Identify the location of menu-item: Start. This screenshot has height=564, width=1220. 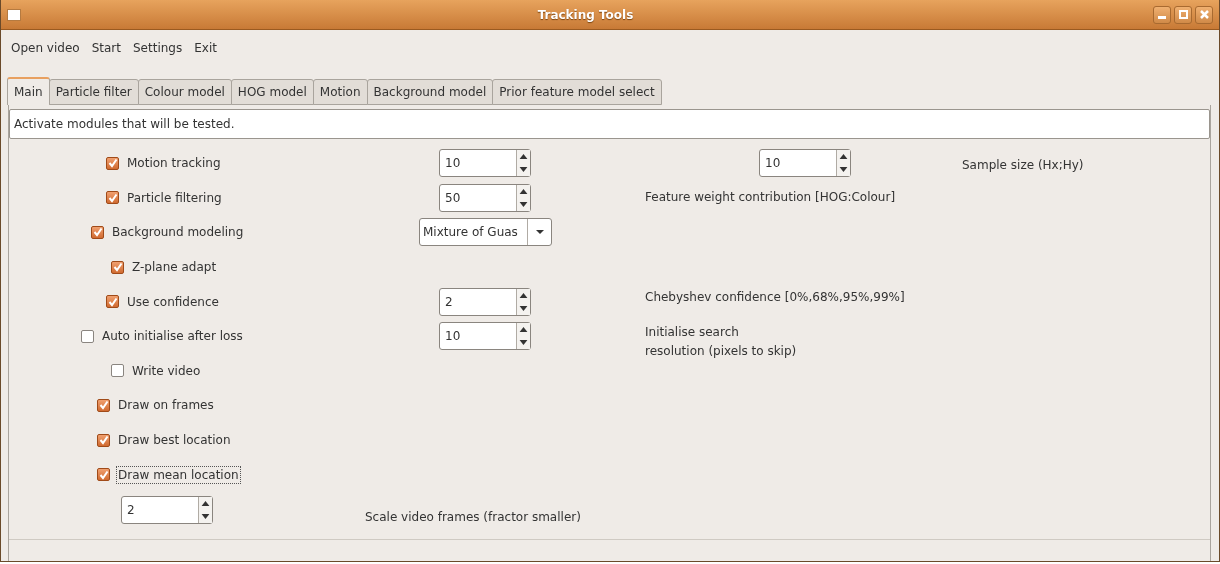
(106, 48).